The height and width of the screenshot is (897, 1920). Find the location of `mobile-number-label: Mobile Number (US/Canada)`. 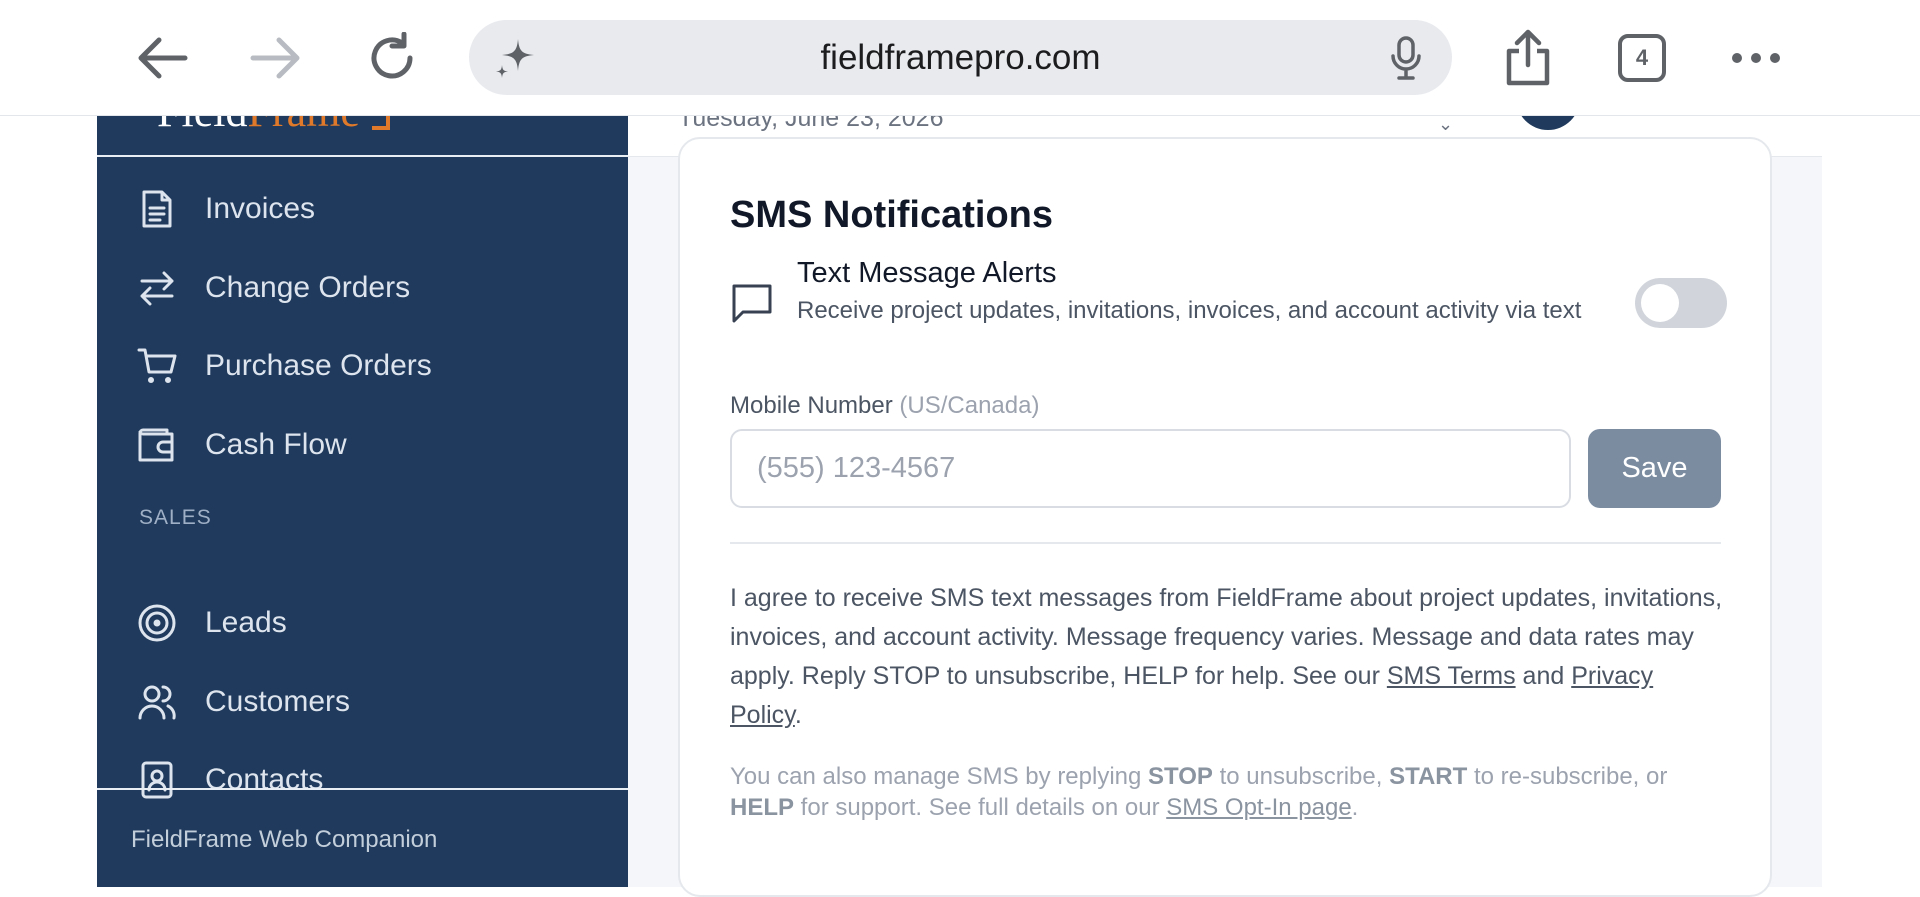

mobile-number-label: Mobile Number (US/Canada) is located at coordinates (884, 406).